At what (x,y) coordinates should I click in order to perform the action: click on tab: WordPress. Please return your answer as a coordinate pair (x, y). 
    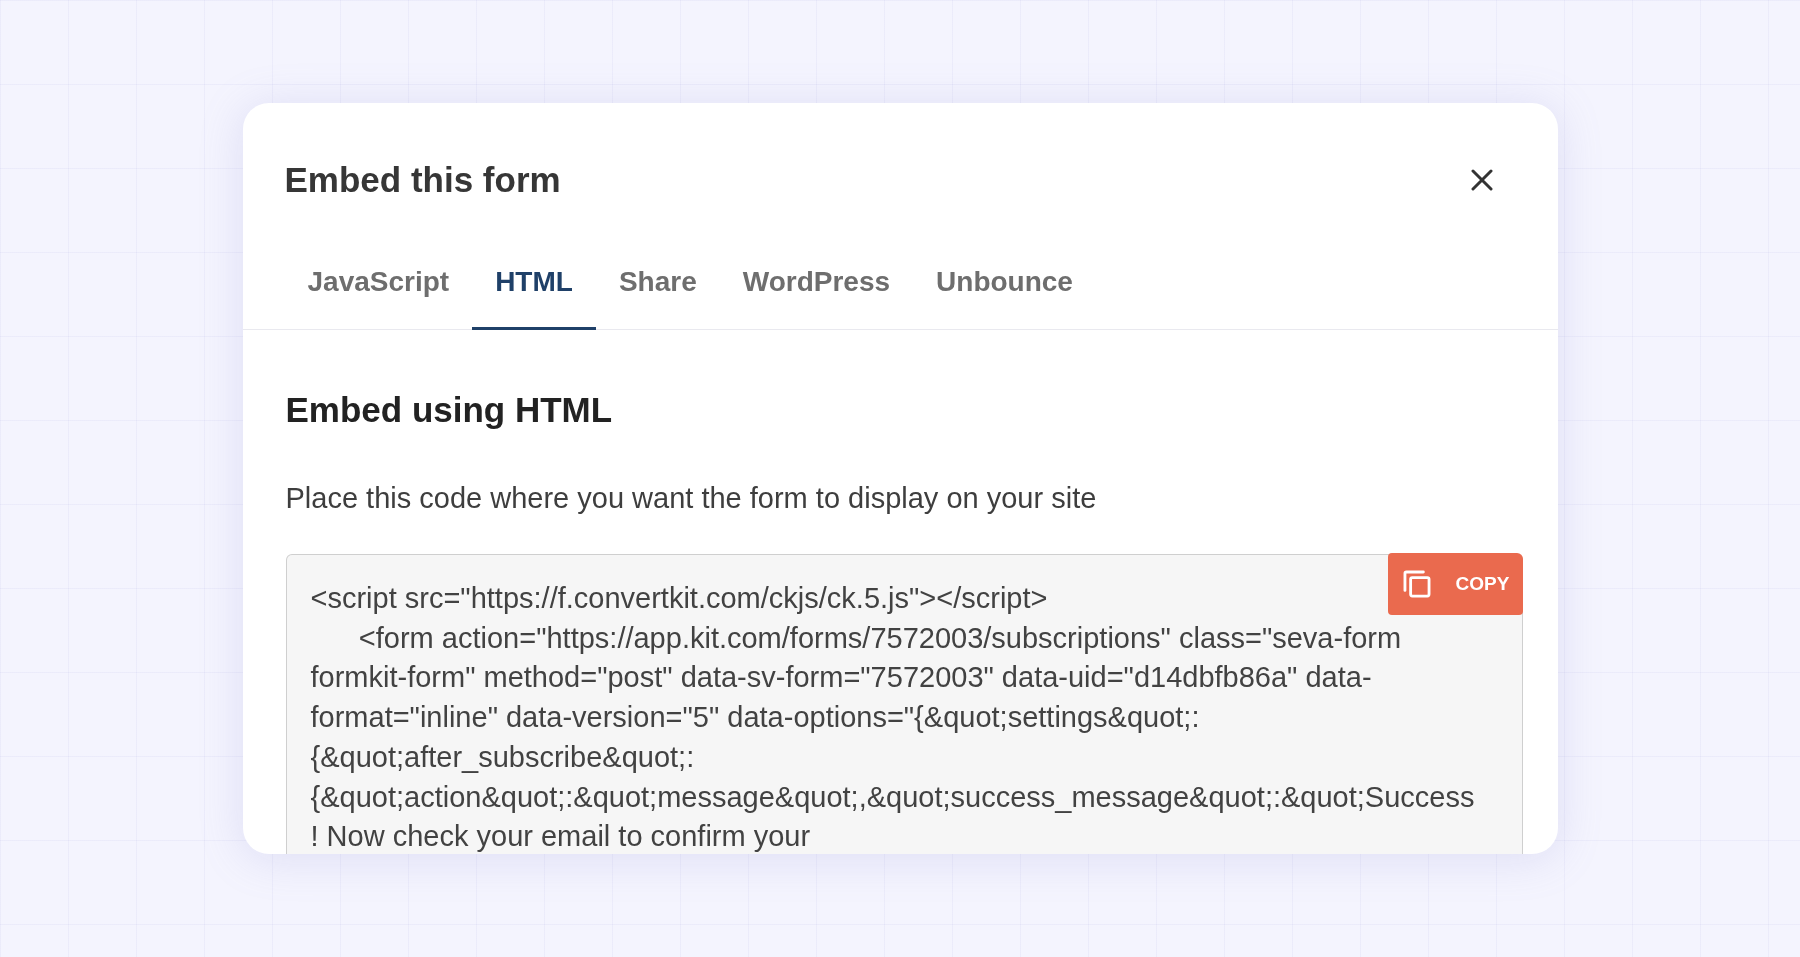
    Looking at the image, I should click on (816, 291).